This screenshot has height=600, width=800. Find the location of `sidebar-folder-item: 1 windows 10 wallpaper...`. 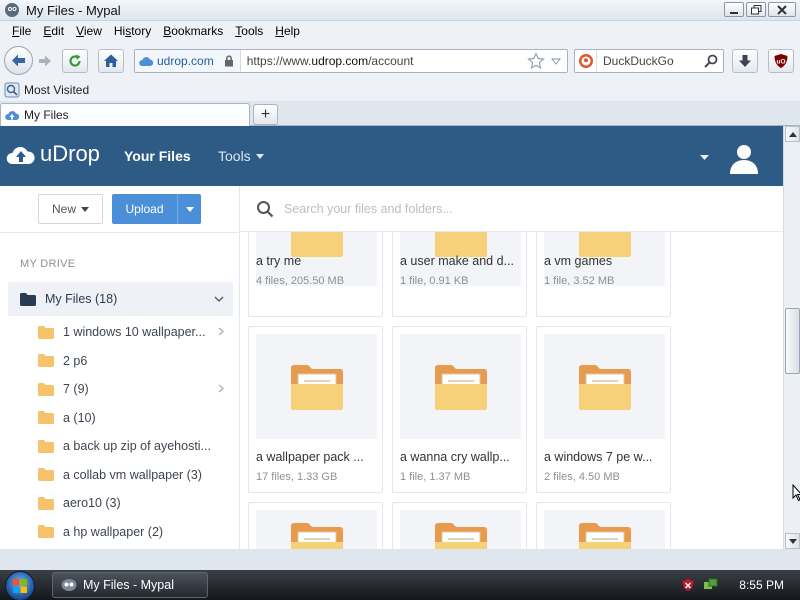

sidebar-folder-item: 1 windows 10 wallpaper... is located at coordinates (138, 332).